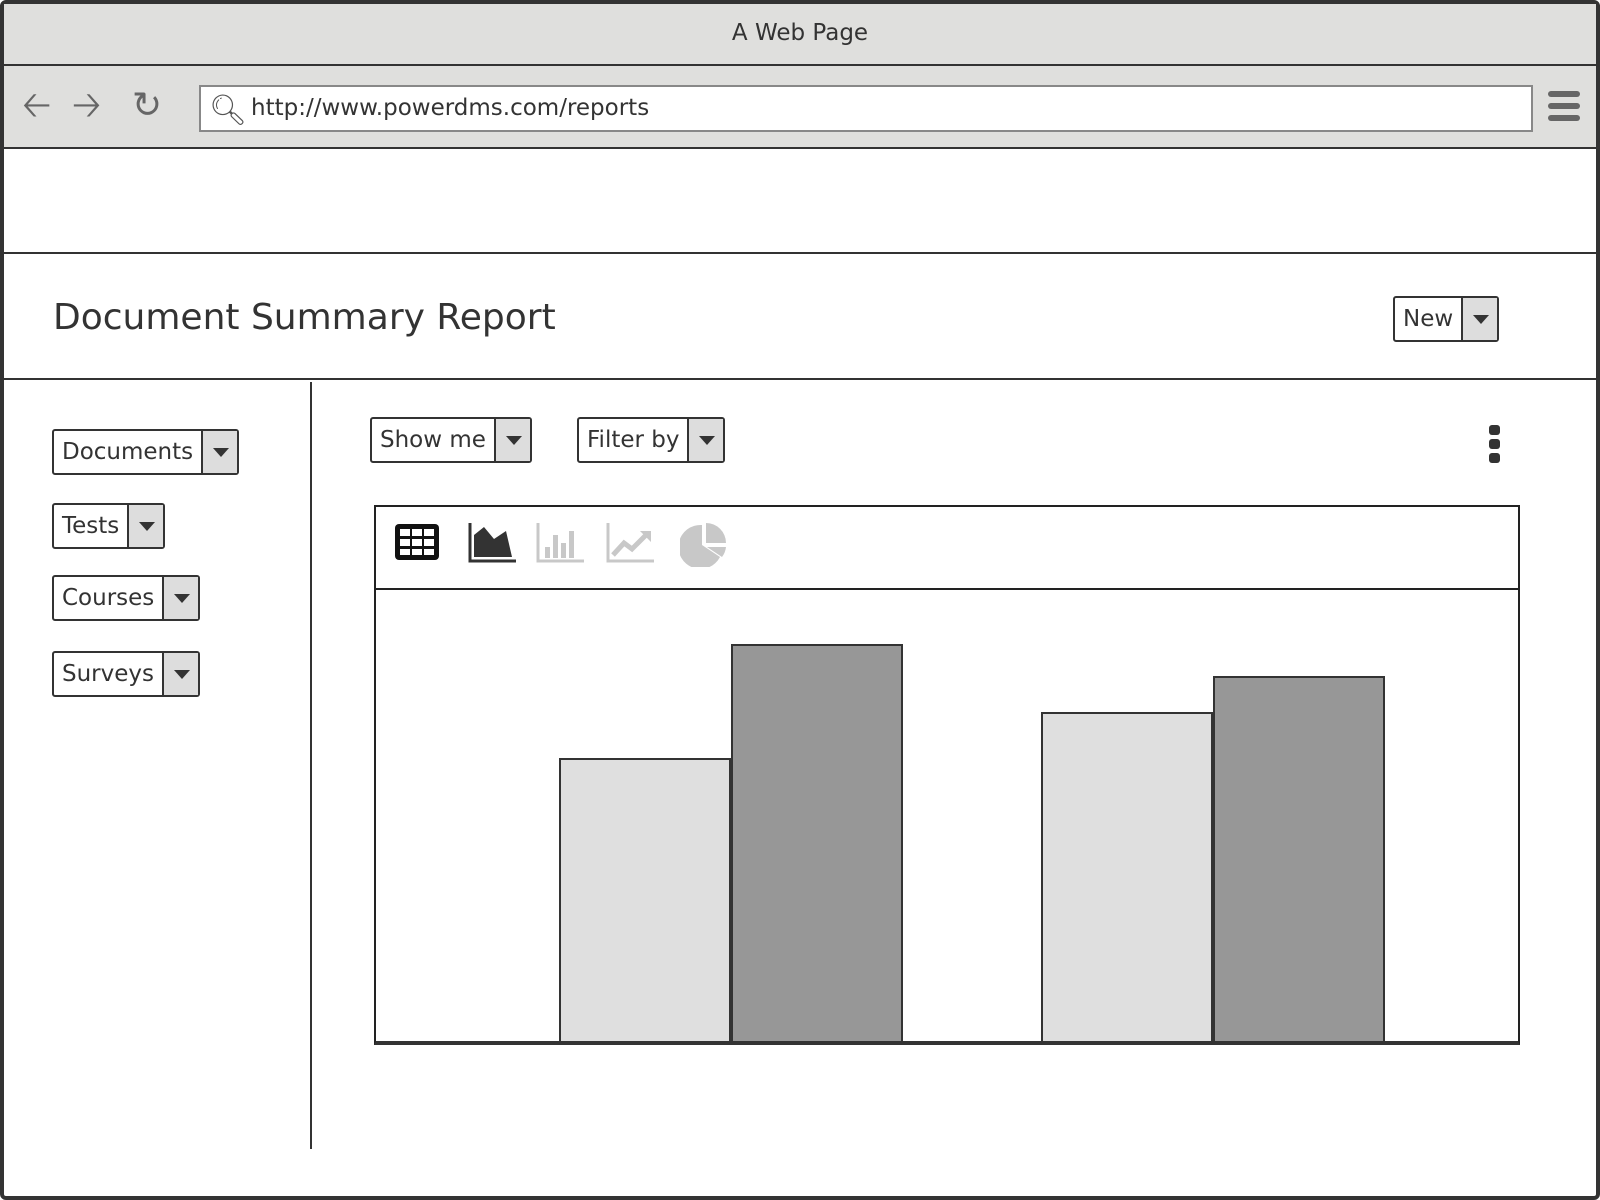 The height and width of the screenshot is (1200, 1600). I want to click on show-me-dropdown: Show me, so click(451, 440).